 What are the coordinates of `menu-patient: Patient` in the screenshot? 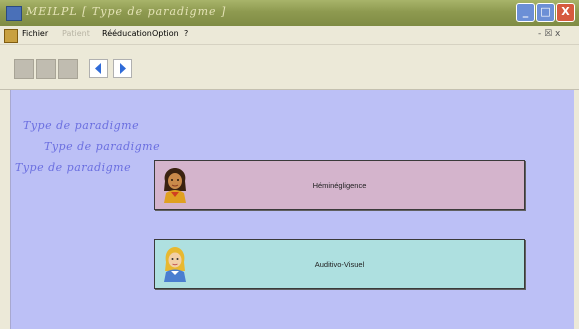 It's located at (76, 33).